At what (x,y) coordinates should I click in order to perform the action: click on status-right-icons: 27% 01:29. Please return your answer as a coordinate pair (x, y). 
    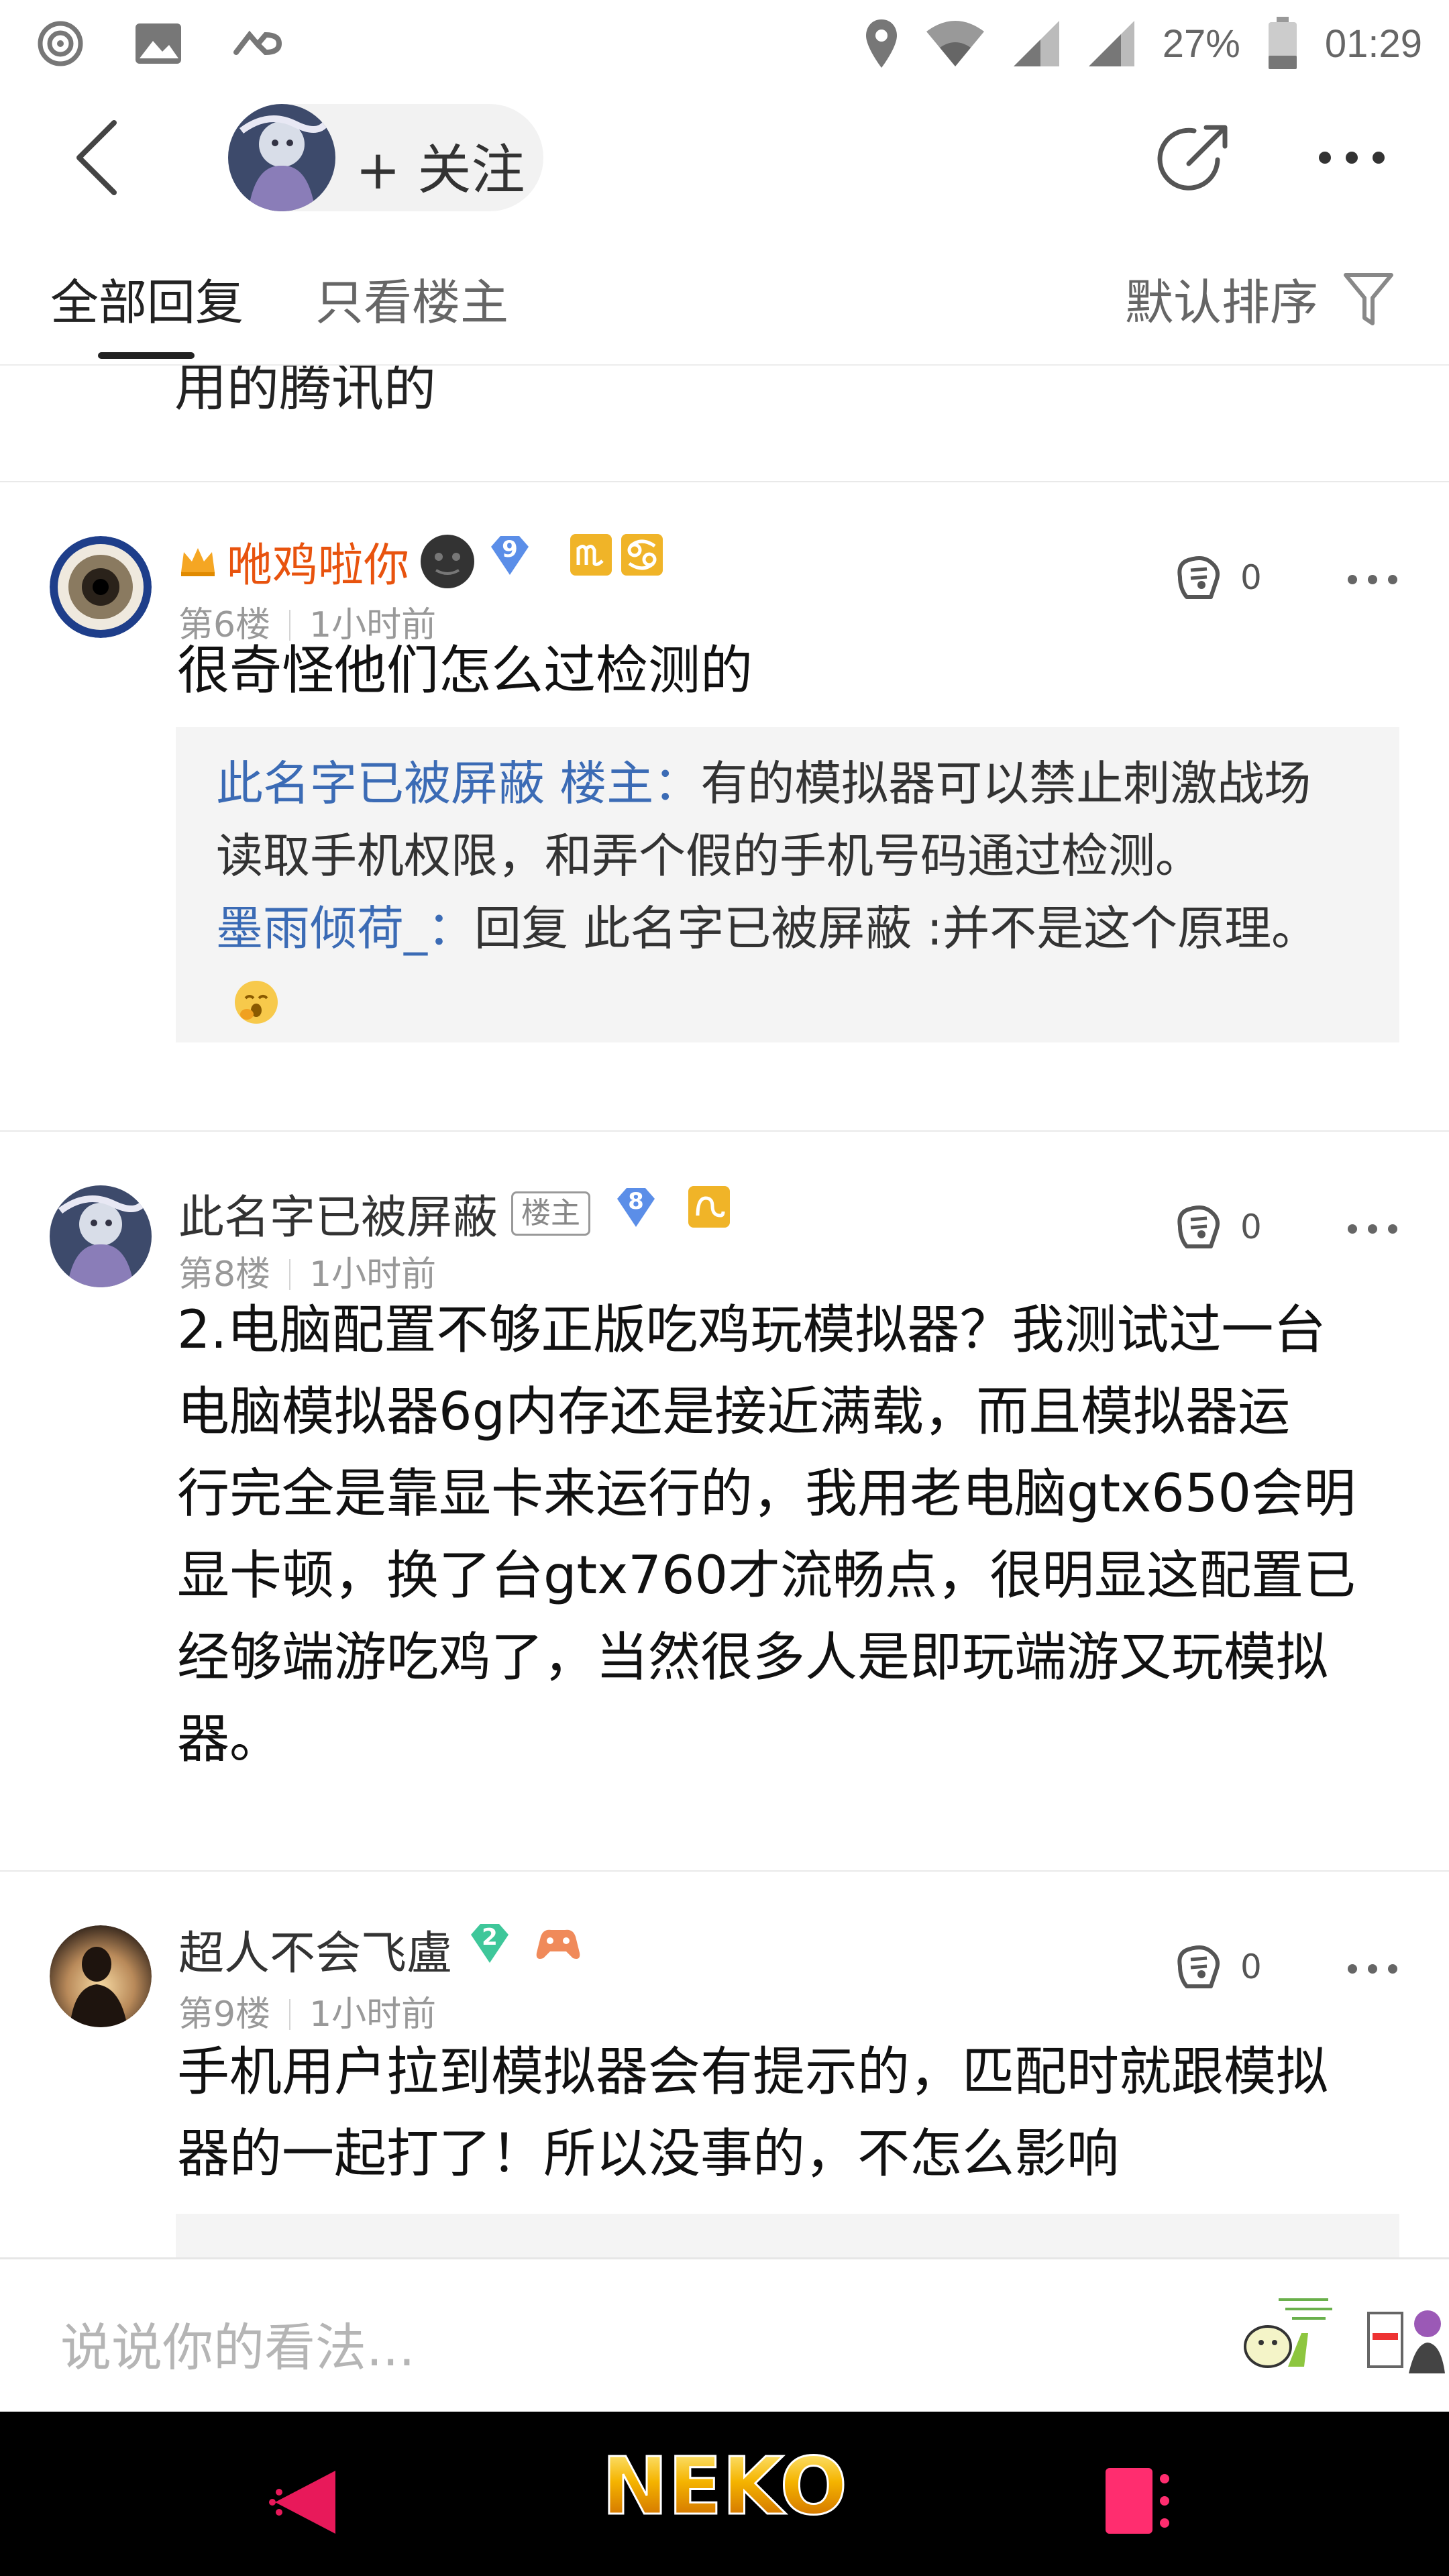
    Looking at the image, I should click on (1143, 43).